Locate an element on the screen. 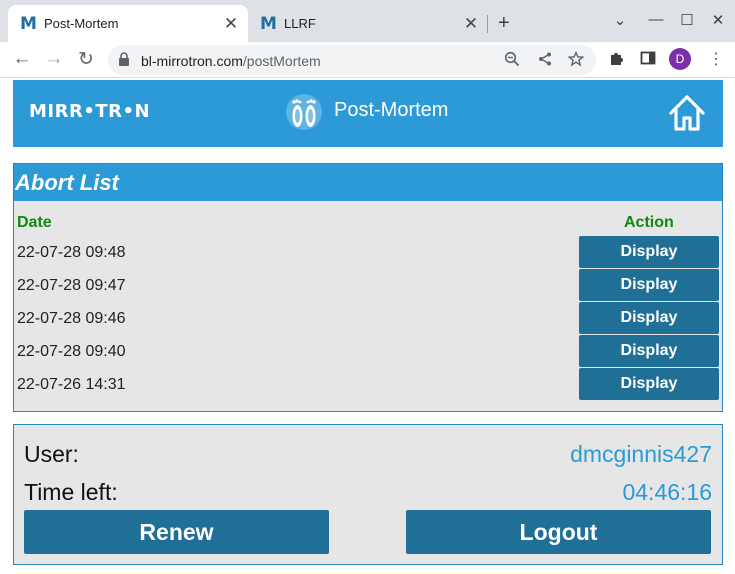 This screenshot has height=574, width=735. minimize-button: — is located at coordinates (656, 19).